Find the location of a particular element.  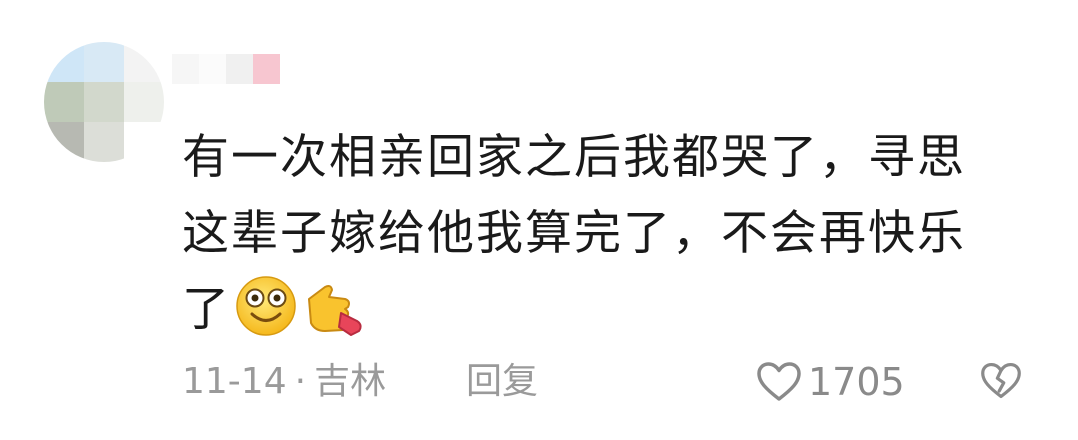

smiling-face-icon is located at coordinates (266, 306).